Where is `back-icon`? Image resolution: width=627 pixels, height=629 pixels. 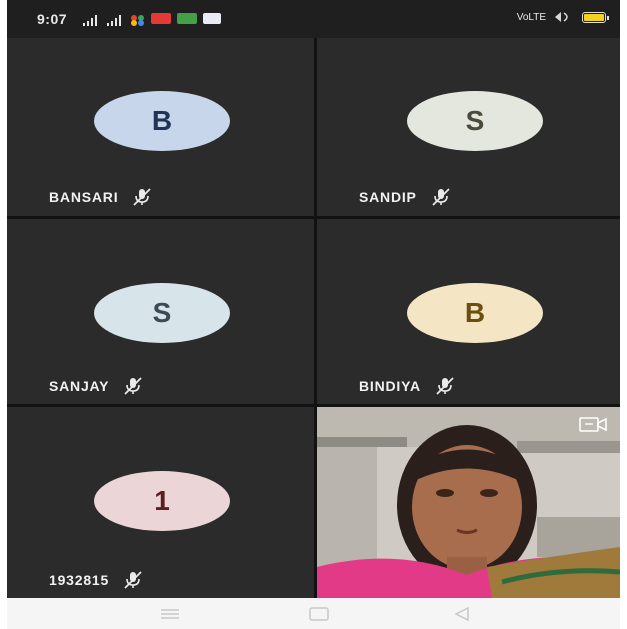
back-icon is located at coordinates (462, 614).